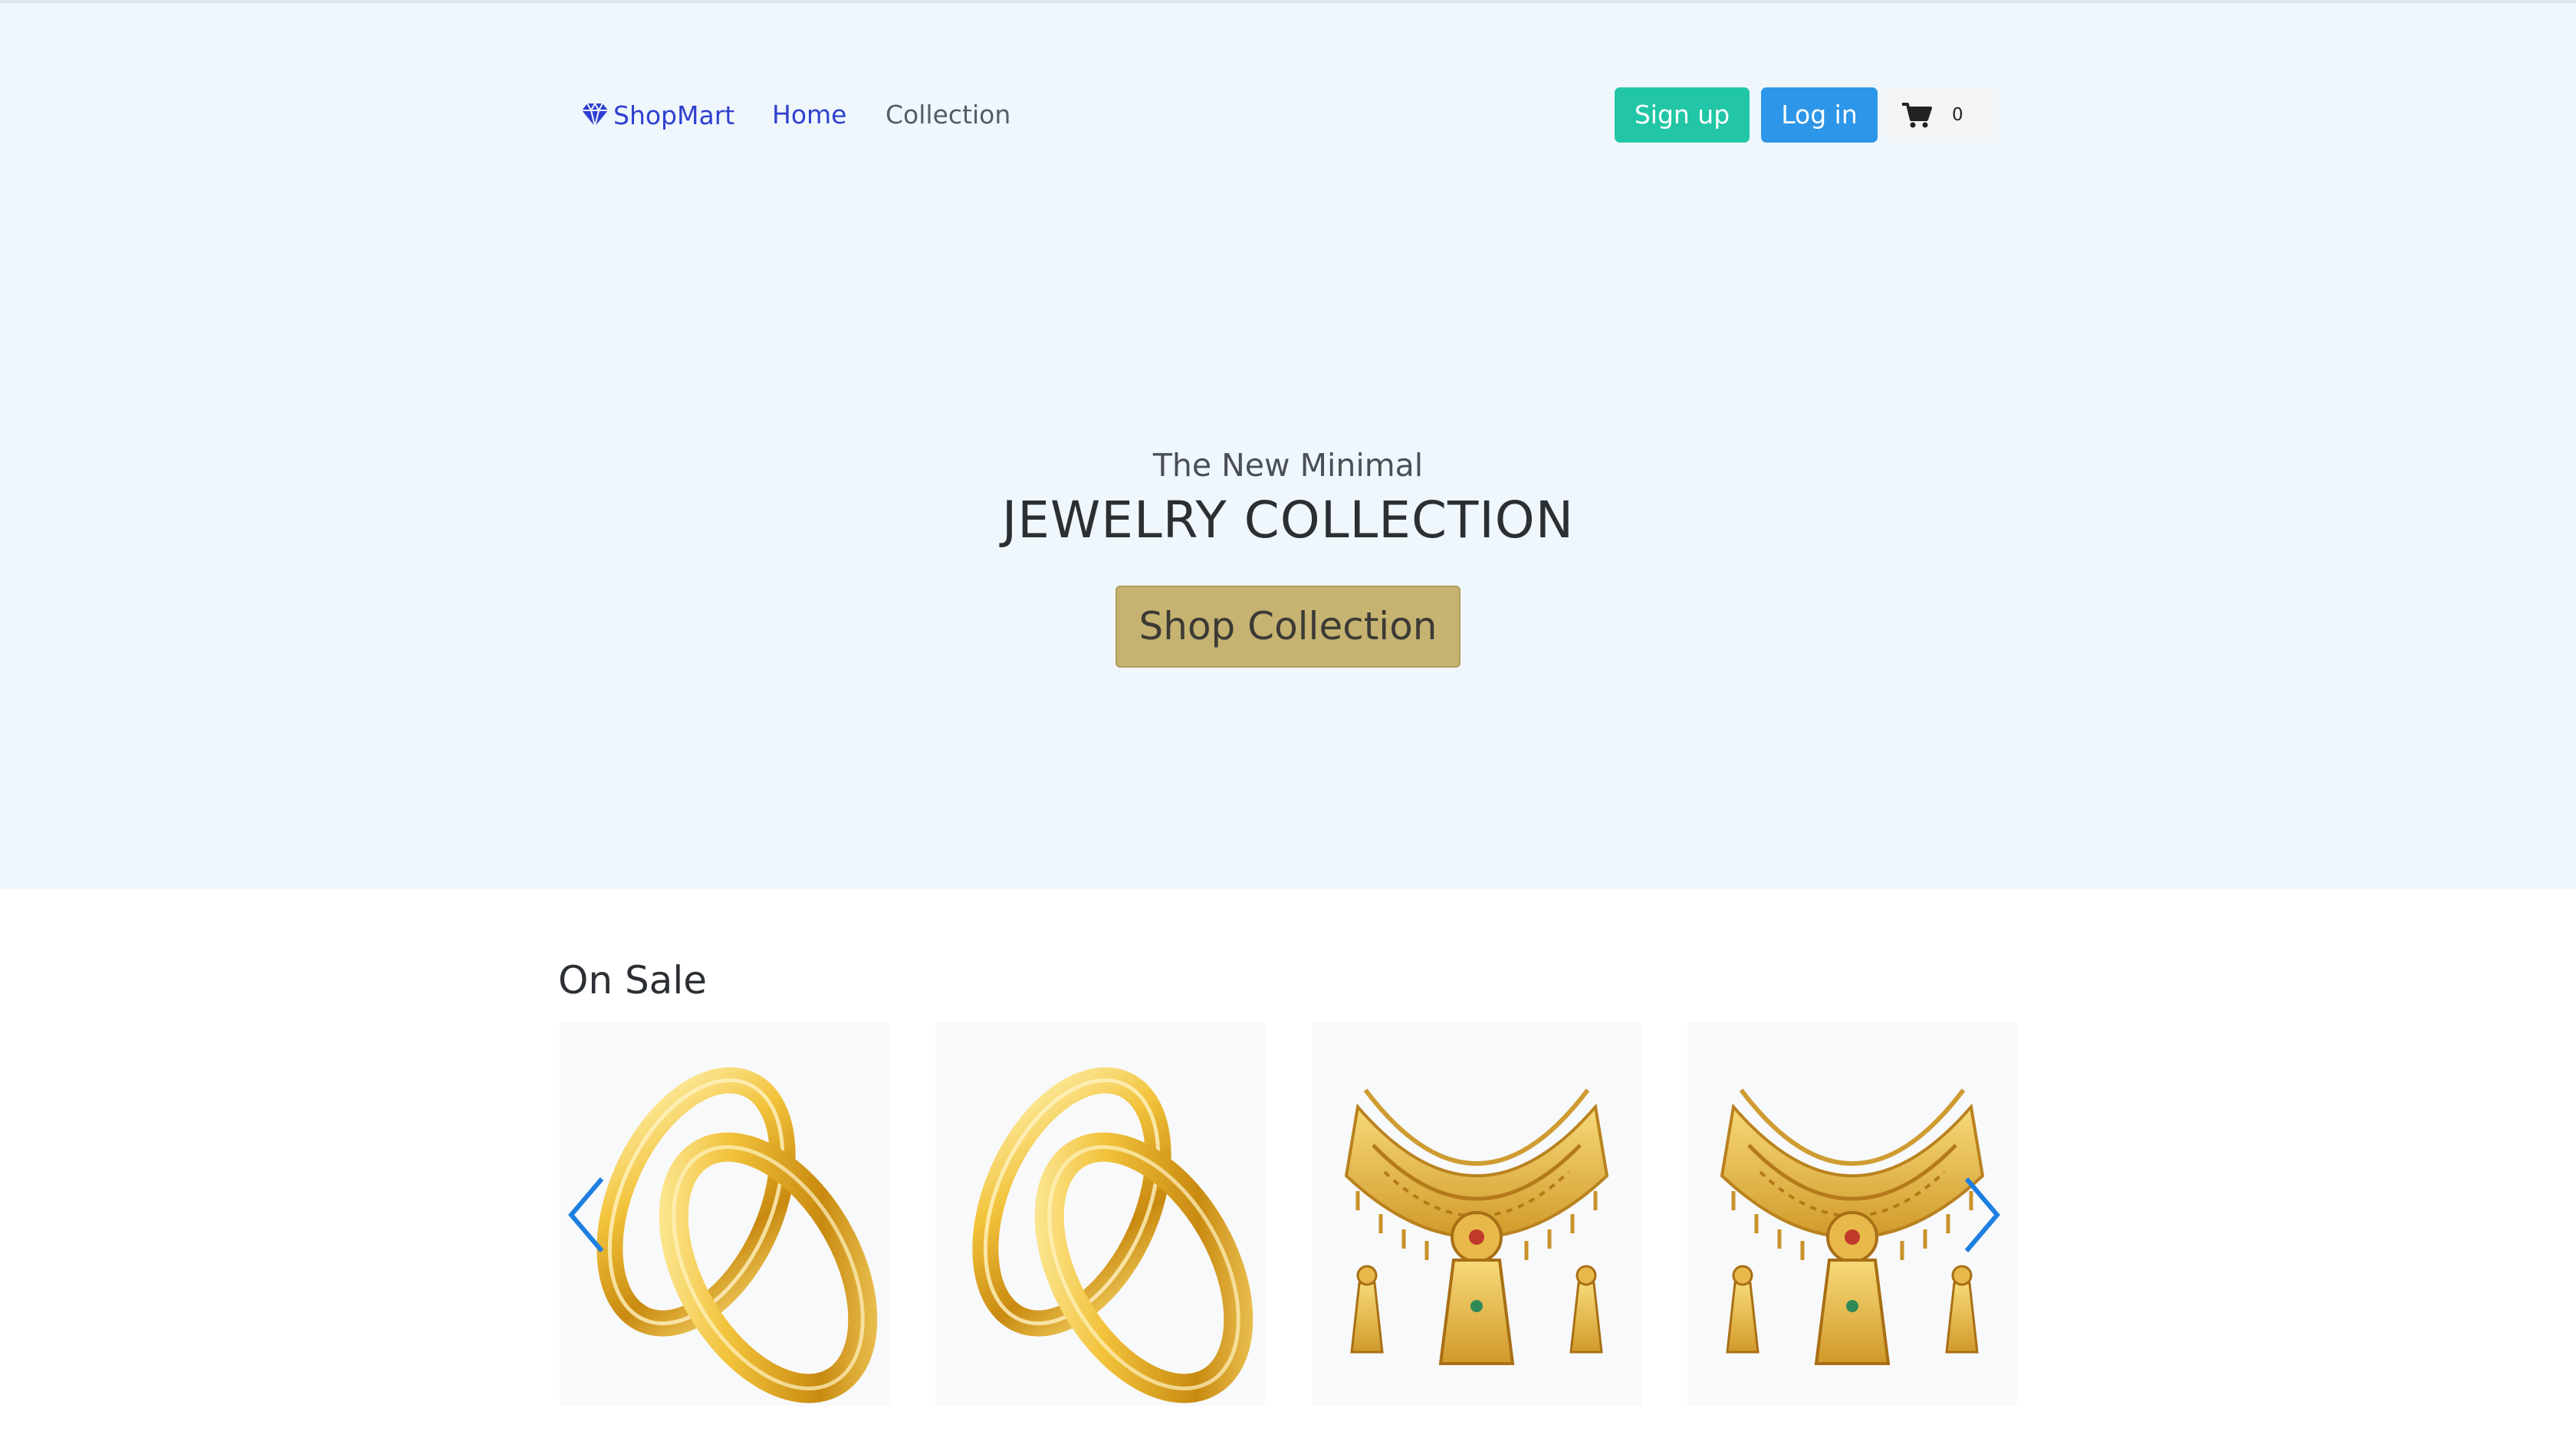 This screenshot has height=1441, width=2576. What do you see at coordinates (632, 980) in the screenshot?
I see `on-sale-heading: On Sale` at bounding box center [632, 980].